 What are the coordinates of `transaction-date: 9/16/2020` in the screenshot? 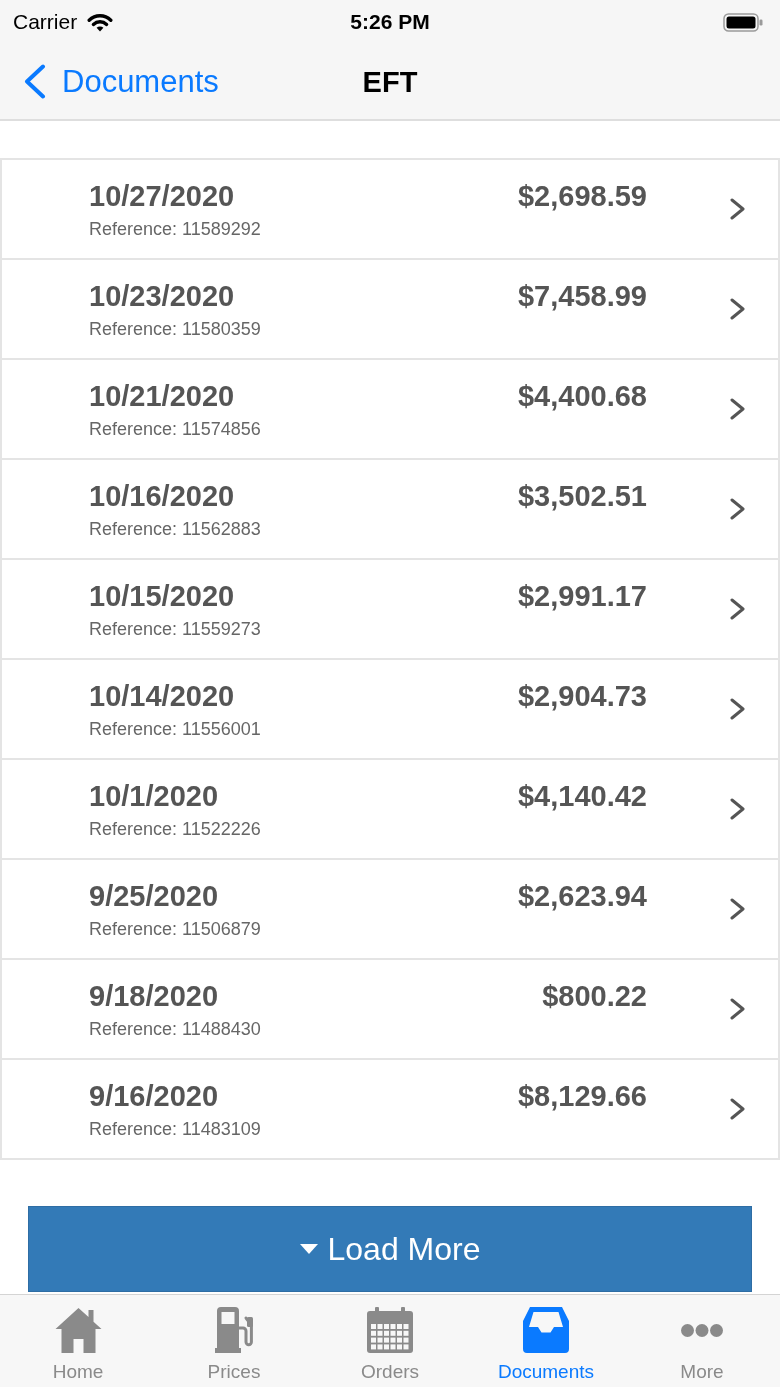 It's located at (153, 1096).